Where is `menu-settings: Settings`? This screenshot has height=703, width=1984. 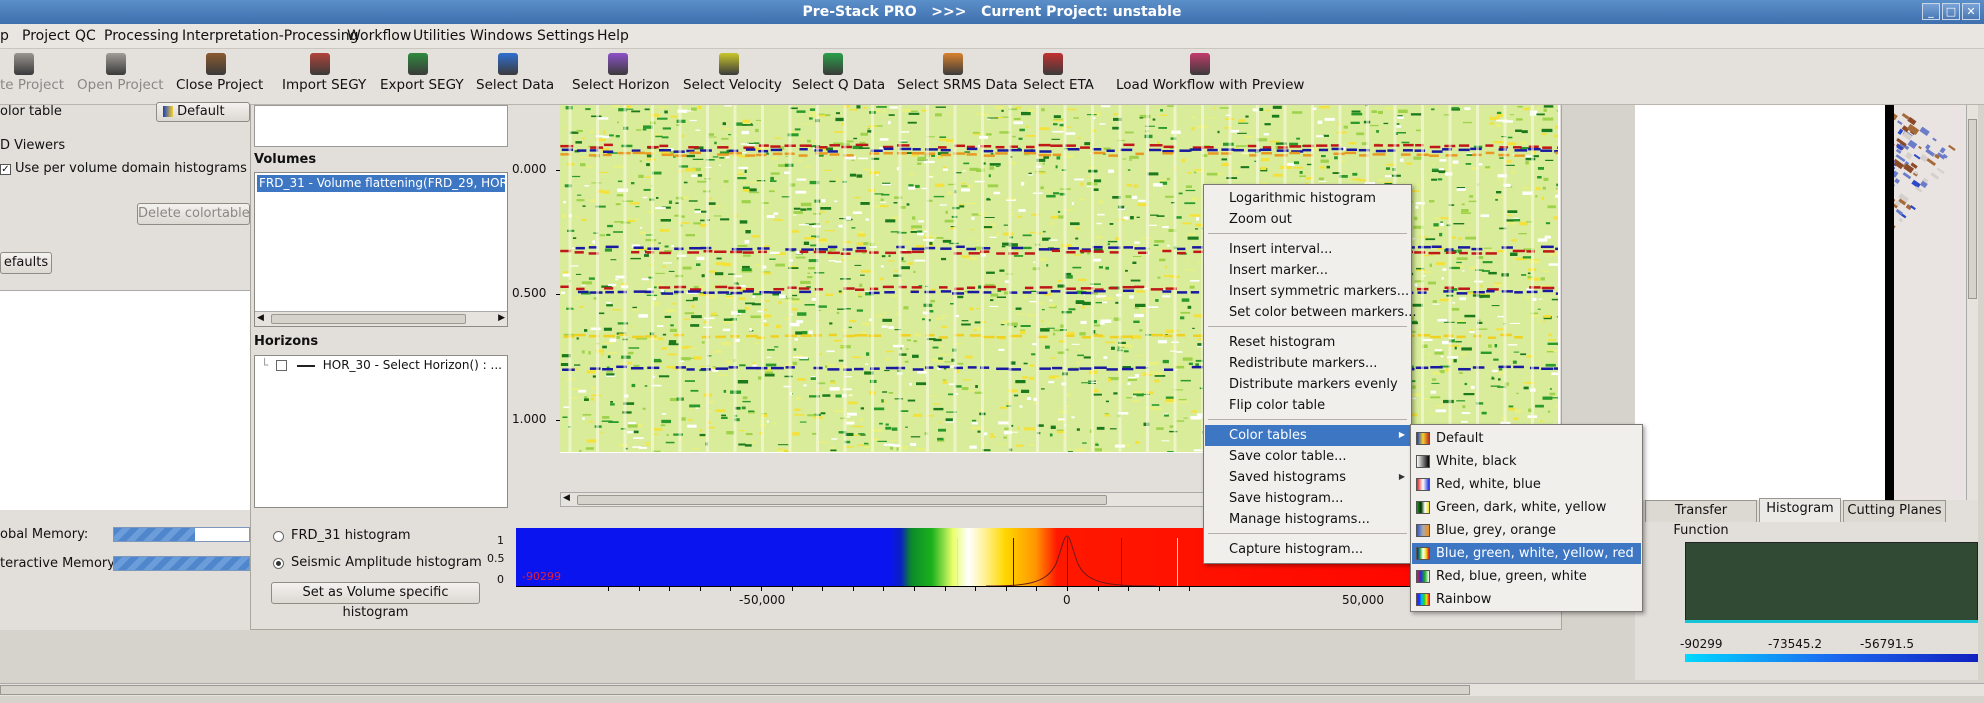
menu-settings: Settings is located at coordinates (565, 36).